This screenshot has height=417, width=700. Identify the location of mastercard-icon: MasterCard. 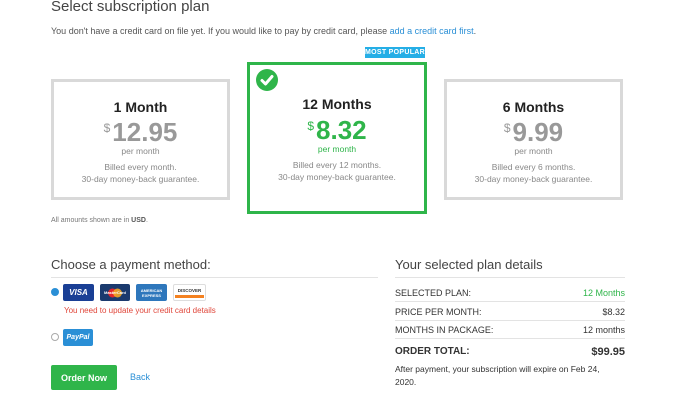
(115, 292).